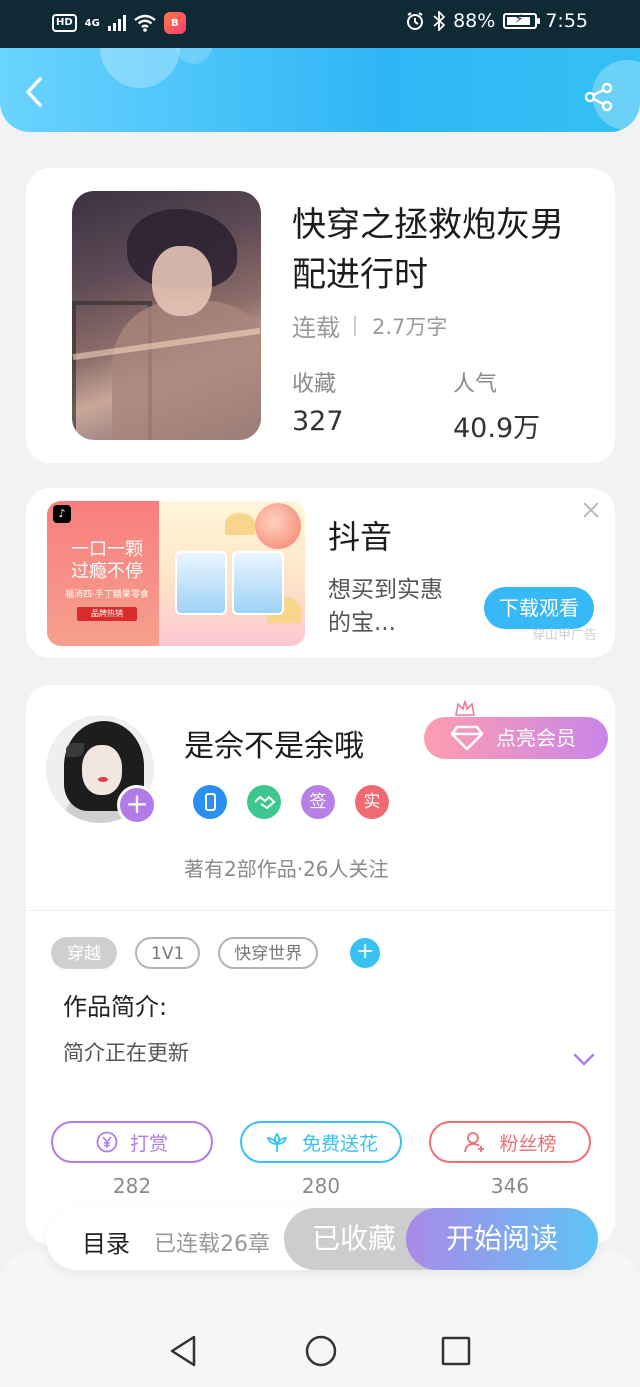 The width and height of the screenshot is (640, 1387). What do you see at coordinates (497, 428) in the screenshot?
I see `popularity-value: 40.9万` at bounding box center [497, 428].